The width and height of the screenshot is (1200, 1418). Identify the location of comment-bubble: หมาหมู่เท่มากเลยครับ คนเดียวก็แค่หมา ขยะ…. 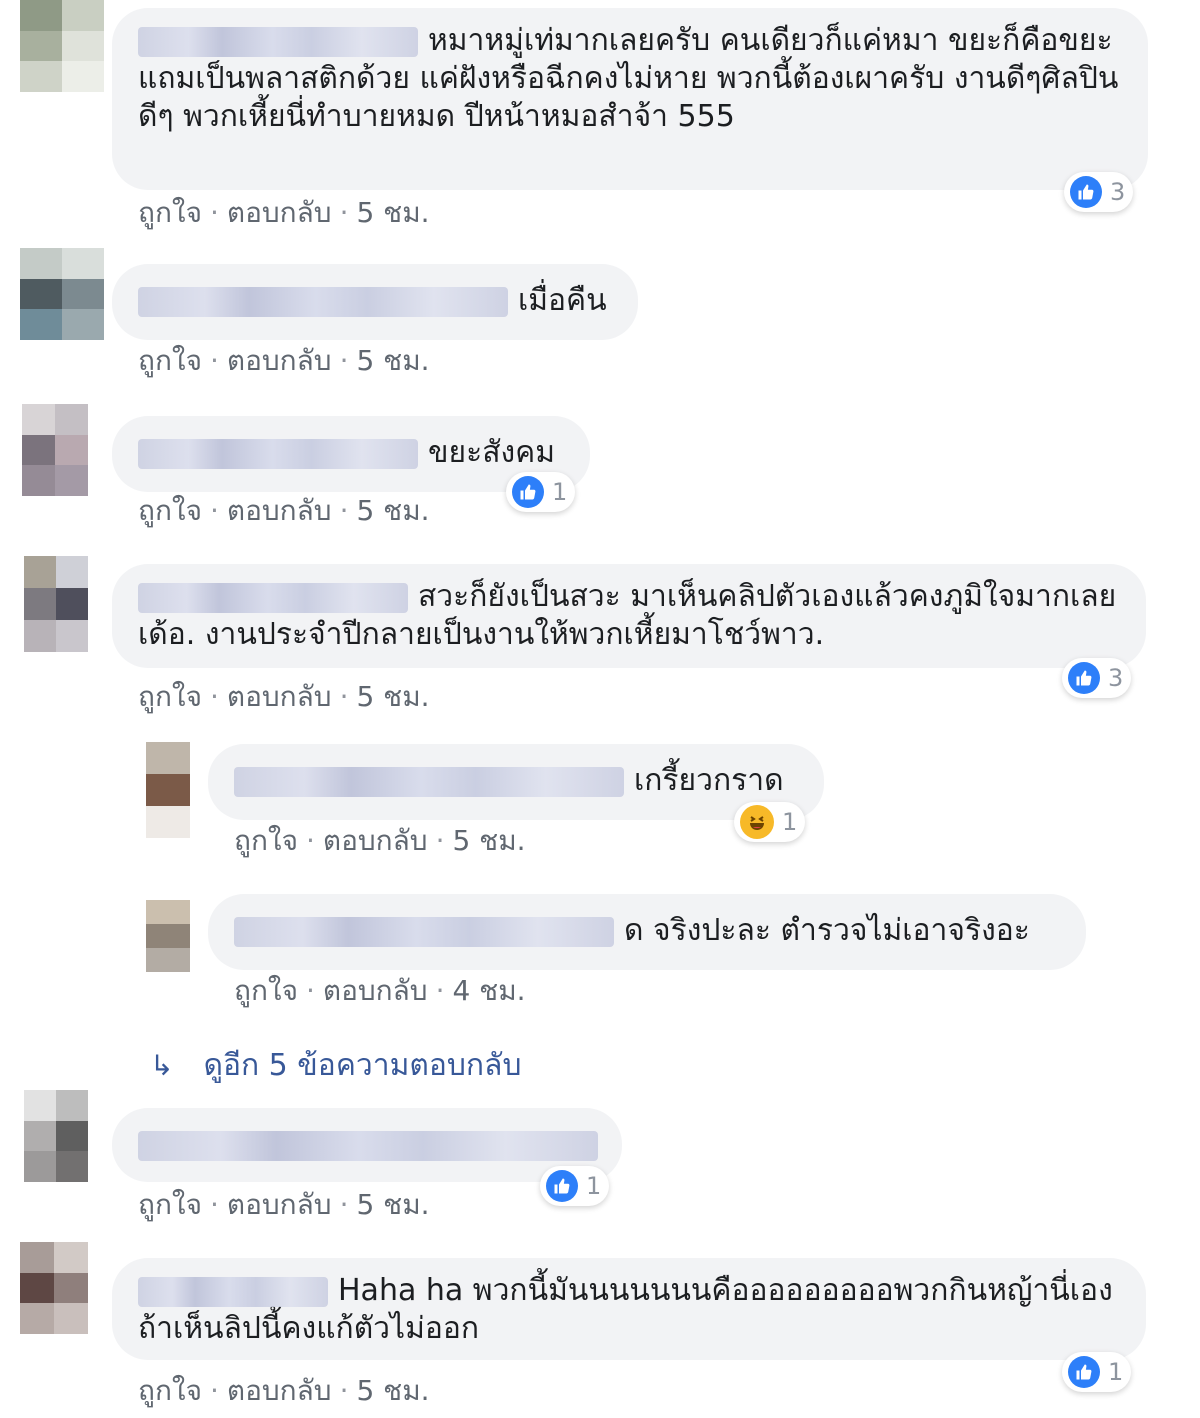
(630, 99).